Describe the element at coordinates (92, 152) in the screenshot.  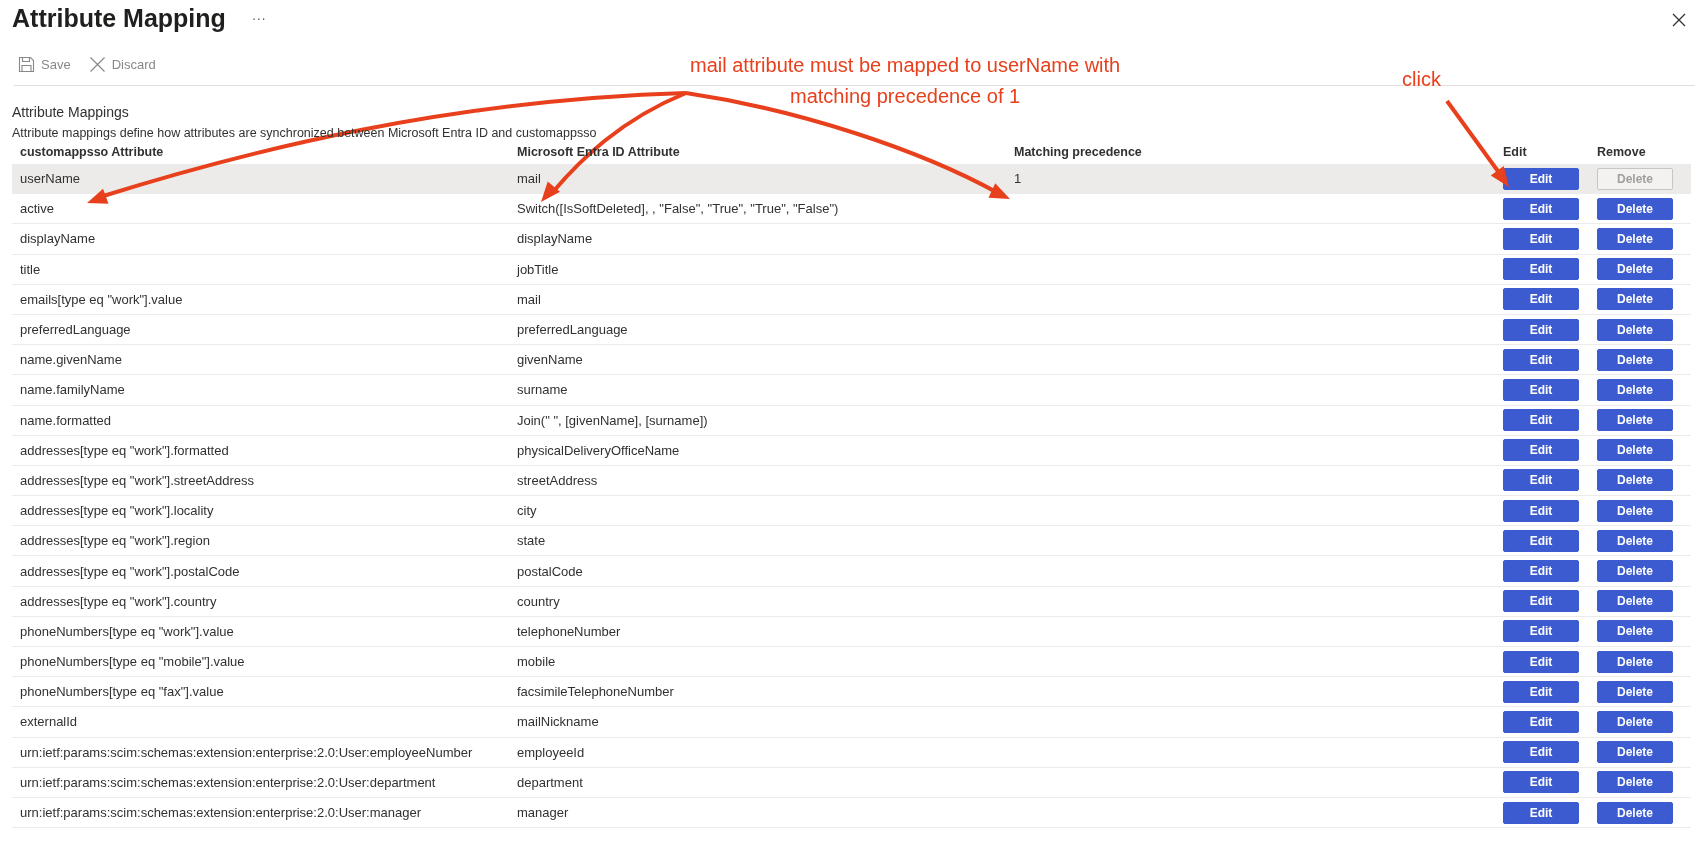
I see `column-header: customappsso Attribute` at that location.